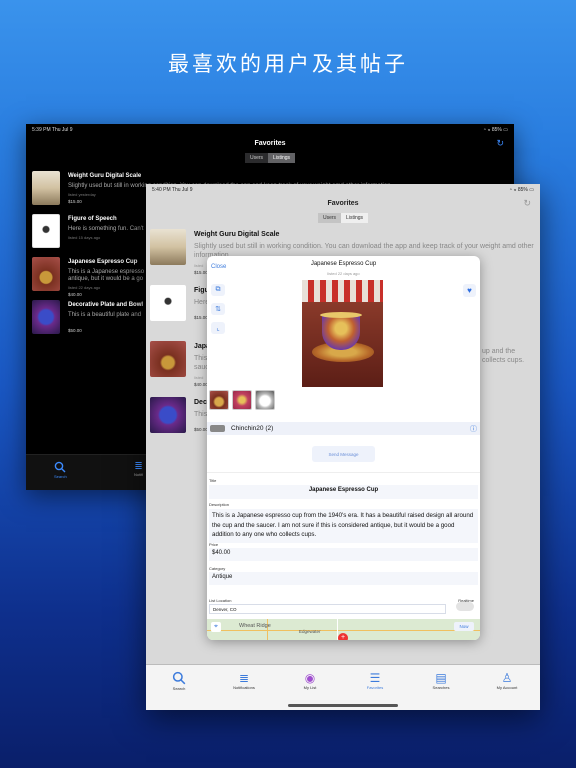  I want to click on tab-notifications: ≣ Notifications, so click(244, 680).